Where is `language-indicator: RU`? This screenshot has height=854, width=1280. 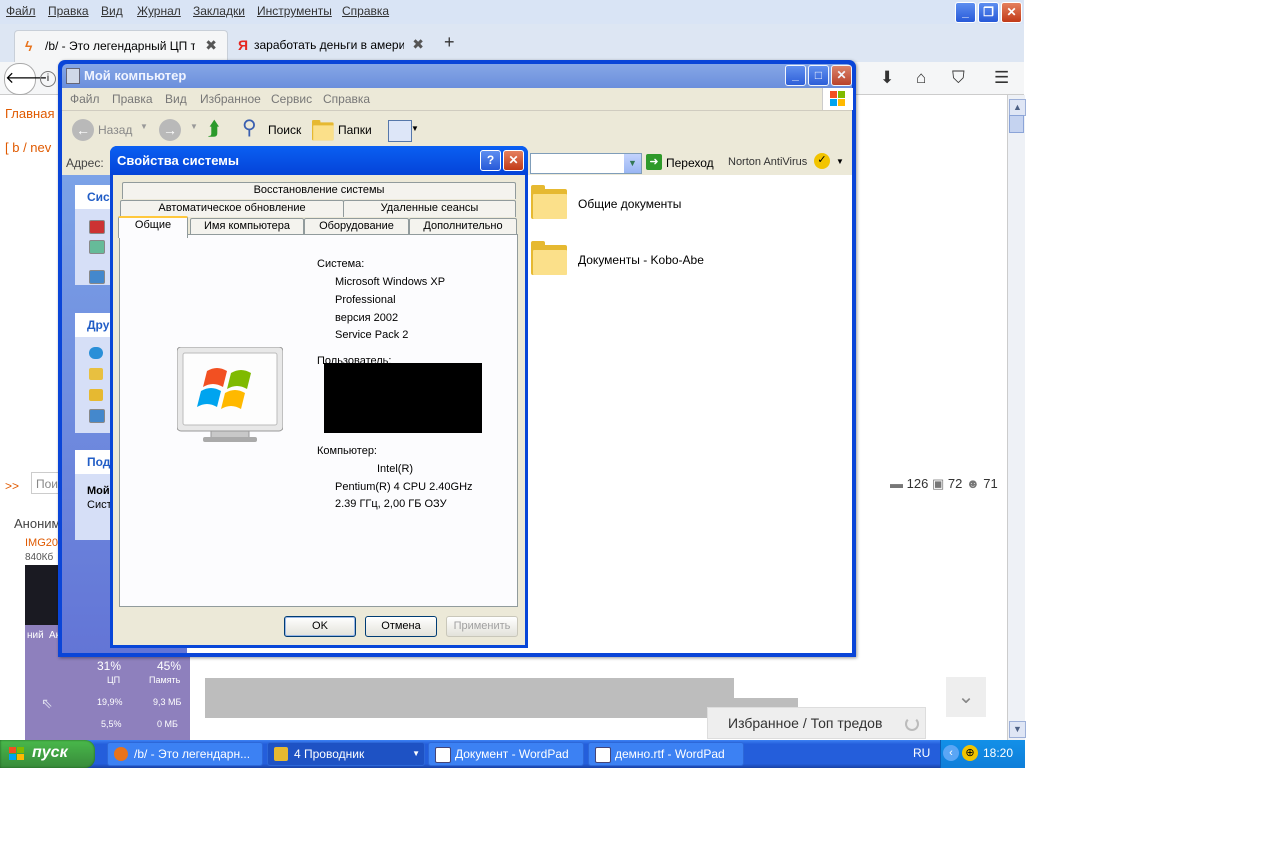 language-indicator: RU is located at coordinates (921, 753).